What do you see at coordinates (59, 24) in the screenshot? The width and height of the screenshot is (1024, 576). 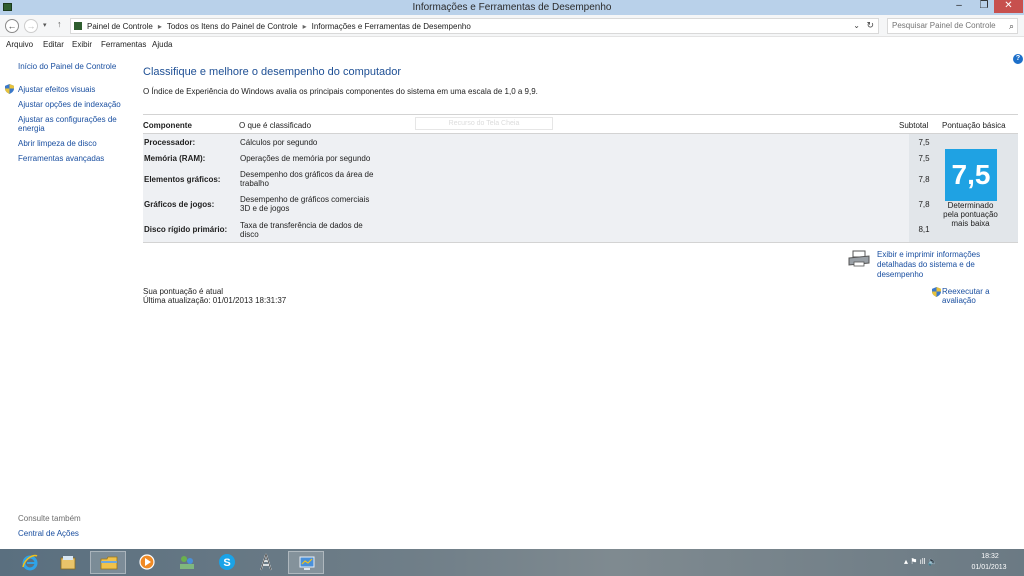 I see `up-button: ↑` at bounding box center [59, 24].